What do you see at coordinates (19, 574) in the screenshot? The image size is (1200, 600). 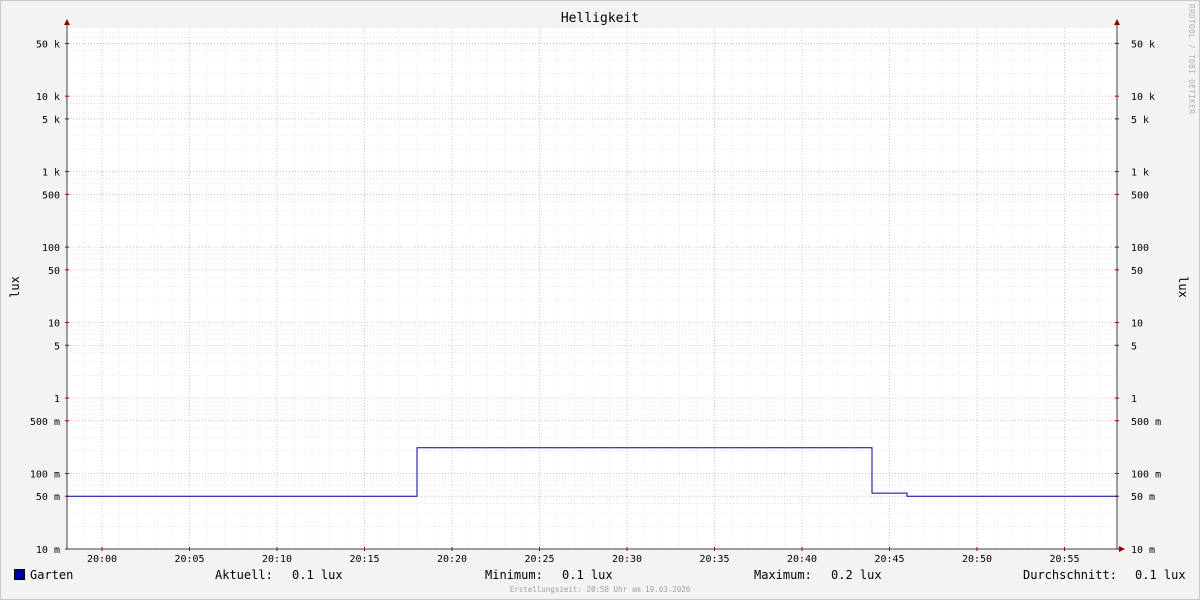 I see `legend-swatch-garten` at bounding box center [19, 574].